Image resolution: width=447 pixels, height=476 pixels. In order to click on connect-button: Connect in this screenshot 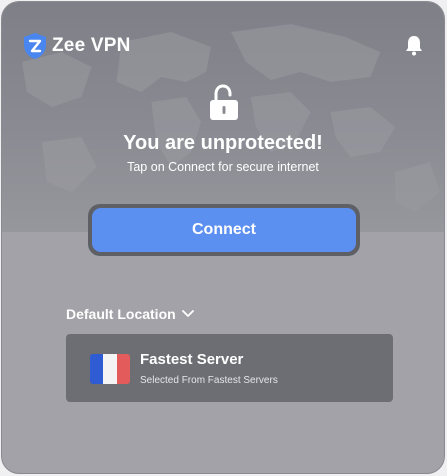, I will do `click(224, 230)`.